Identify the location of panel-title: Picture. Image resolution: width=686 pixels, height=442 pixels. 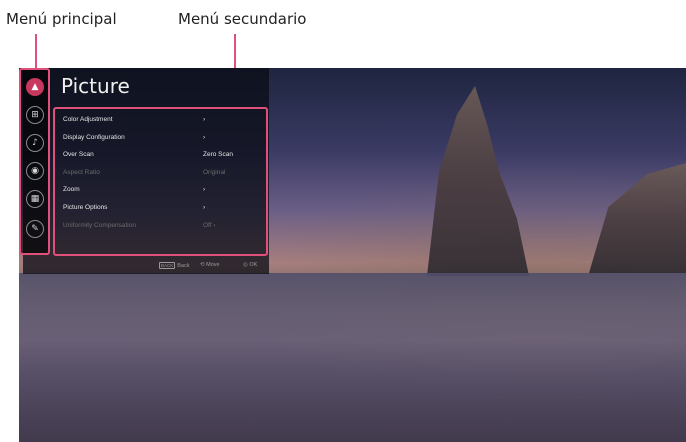
(95, 86).